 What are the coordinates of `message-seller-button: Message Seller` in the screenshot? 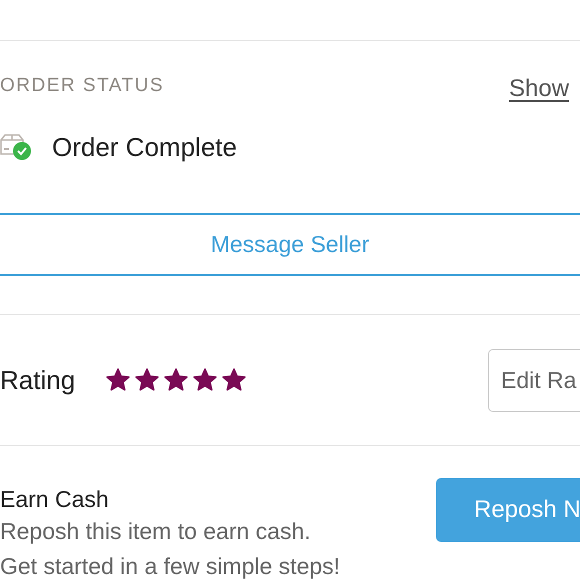 It's located at (290, 244).